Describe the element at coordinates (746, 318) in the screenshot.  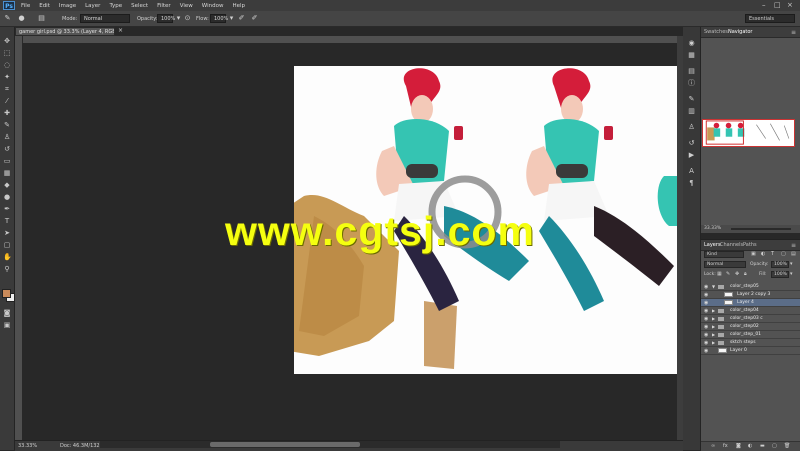
I see `layer-name: color_step03 c` at that location.